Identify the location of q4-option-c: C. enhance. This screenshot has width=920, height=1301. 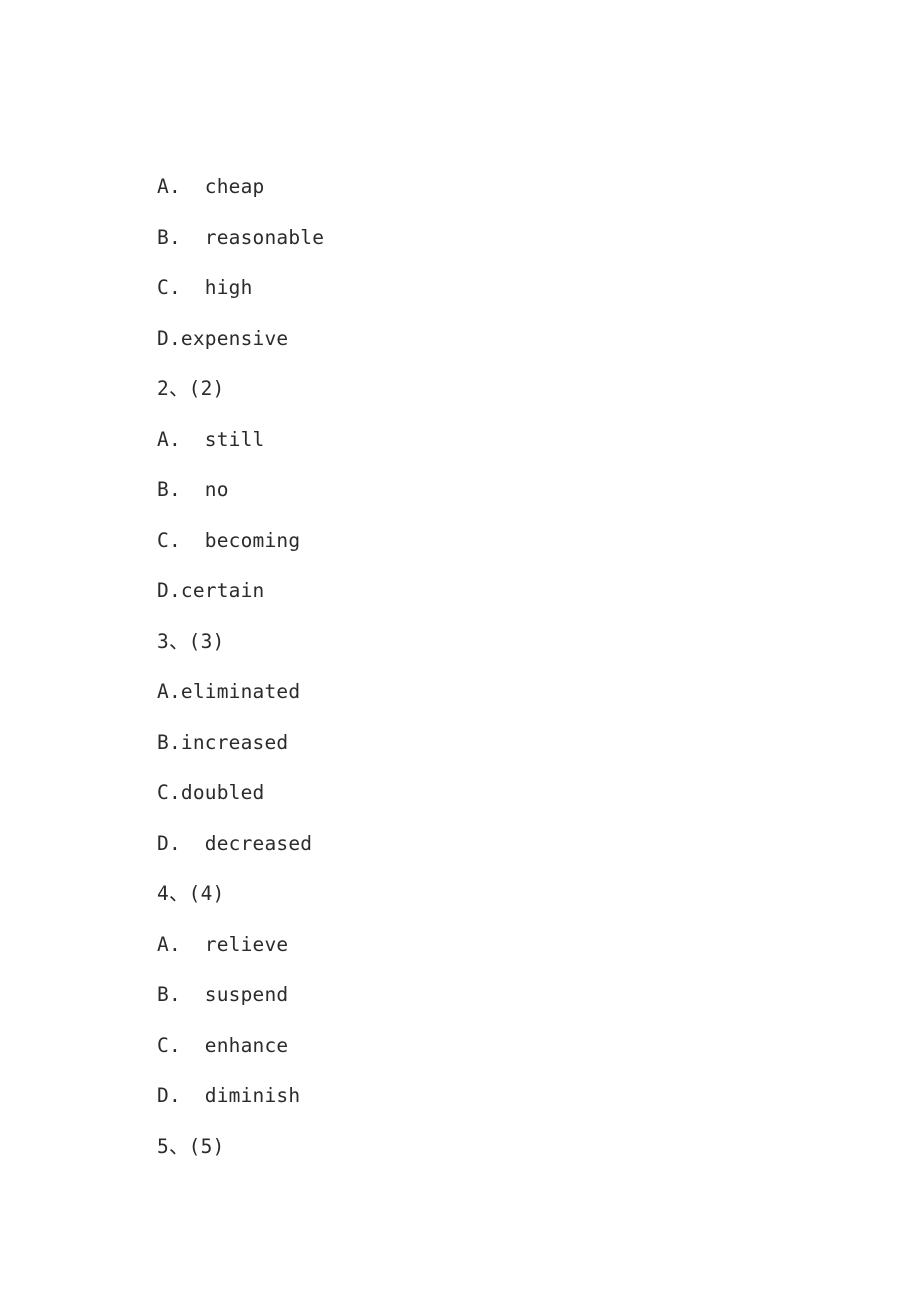
(223, 1045).